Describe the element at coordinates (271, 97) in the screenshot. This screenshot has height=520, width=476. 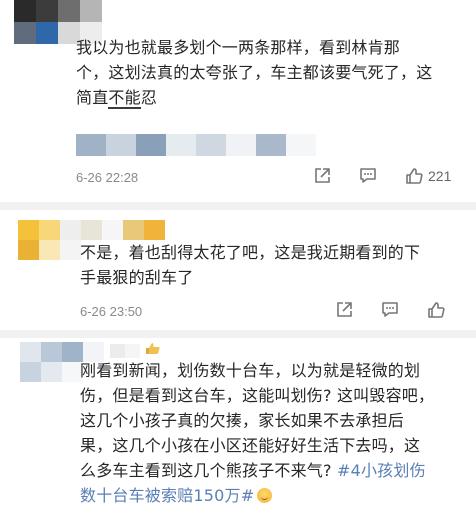
I see `comment-line: 简直不能忍` at that location.